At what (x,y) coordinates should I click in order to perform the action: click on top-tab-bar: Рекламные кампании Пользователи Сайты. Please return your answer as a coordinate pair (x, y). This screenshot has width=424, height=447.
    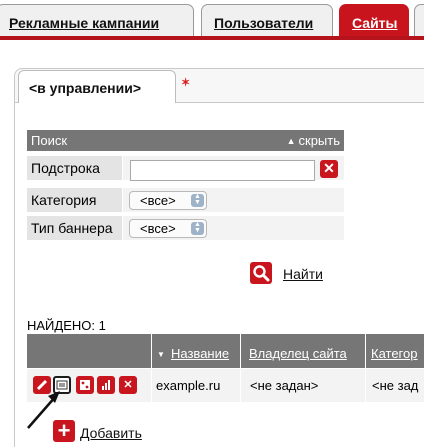
    Looking at the image, I should click on (212, 20).